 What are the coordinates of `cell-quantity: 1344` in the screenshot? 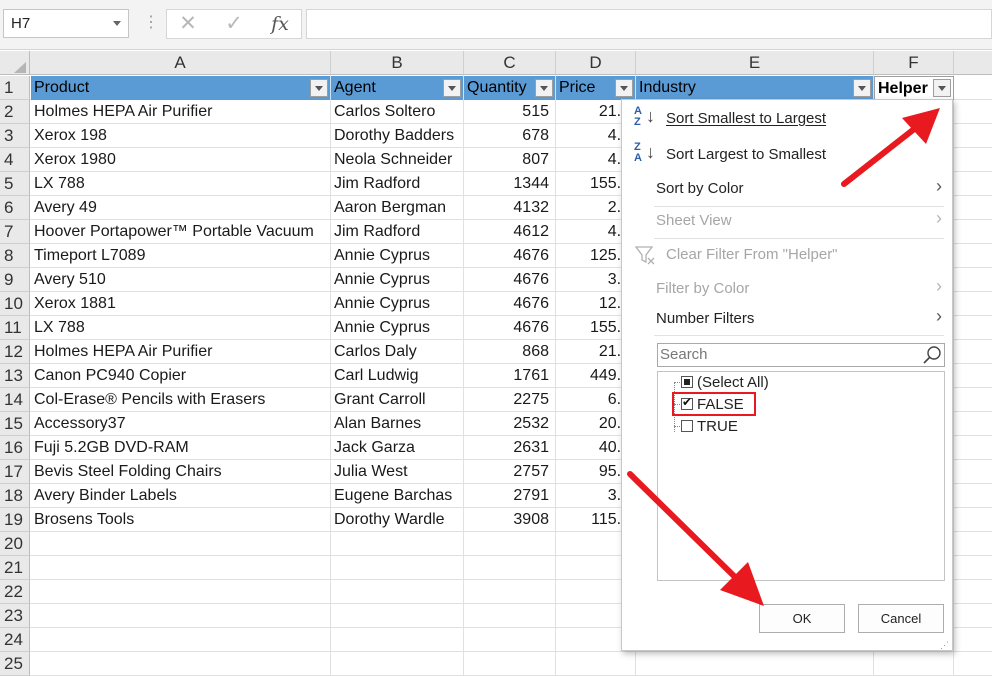 It's located at (509, 184).